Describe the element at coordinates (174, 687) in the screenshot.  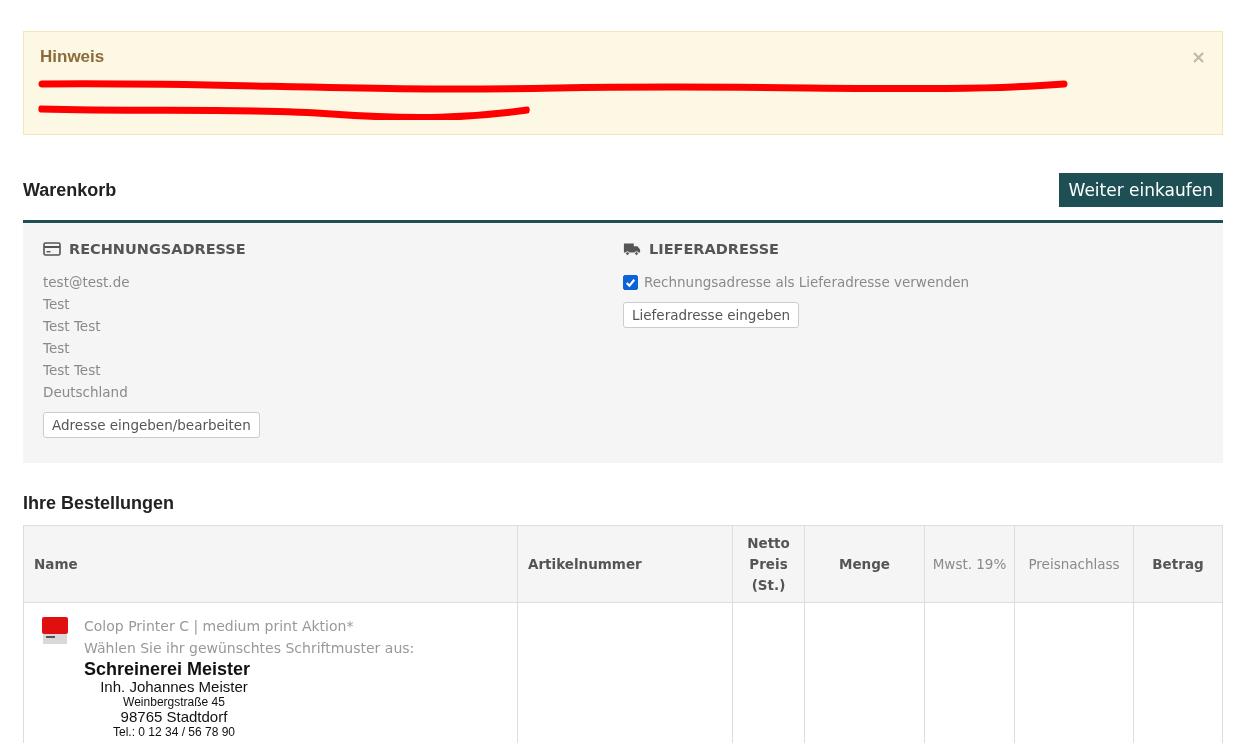
I see `stamp-text: Inh. Johannes Meister` at that location.